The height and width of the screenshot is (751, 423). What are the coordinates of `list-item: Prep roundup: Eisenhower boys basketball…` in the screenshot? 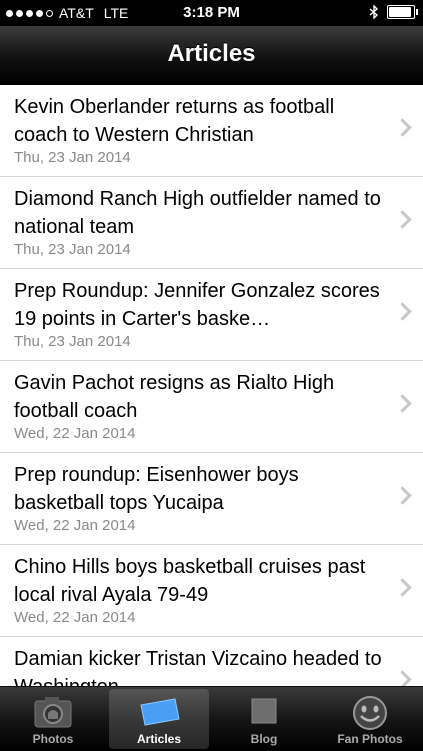 It's located at (211, 499).